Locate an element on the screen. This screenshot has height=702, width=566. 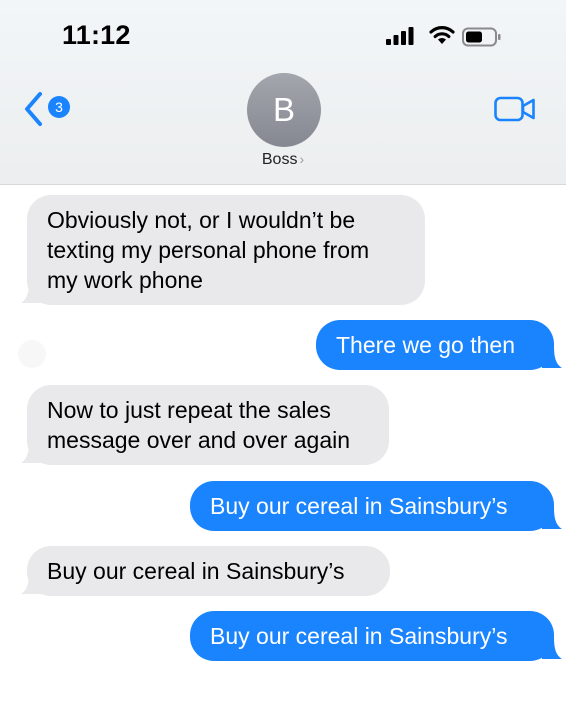
message-line: Obviously not, or I wouldn’t be is located at coordinates (201, 220).